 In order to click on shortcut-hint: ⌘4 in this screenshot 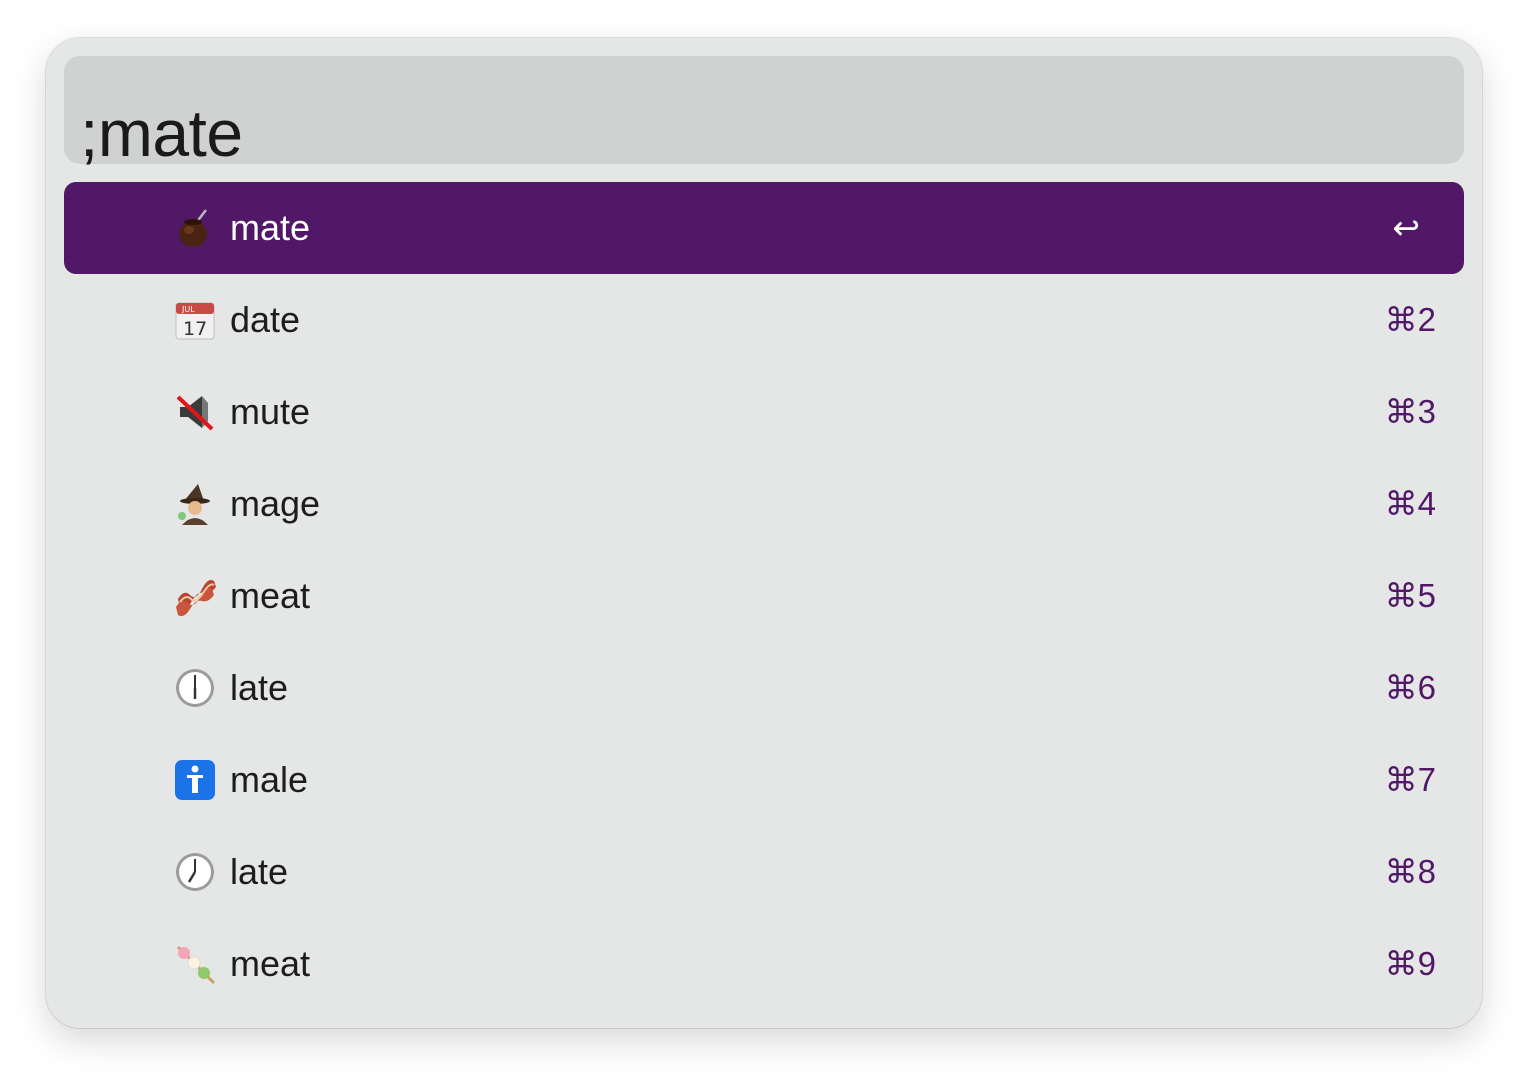, I will do `click(1410, 503)`.